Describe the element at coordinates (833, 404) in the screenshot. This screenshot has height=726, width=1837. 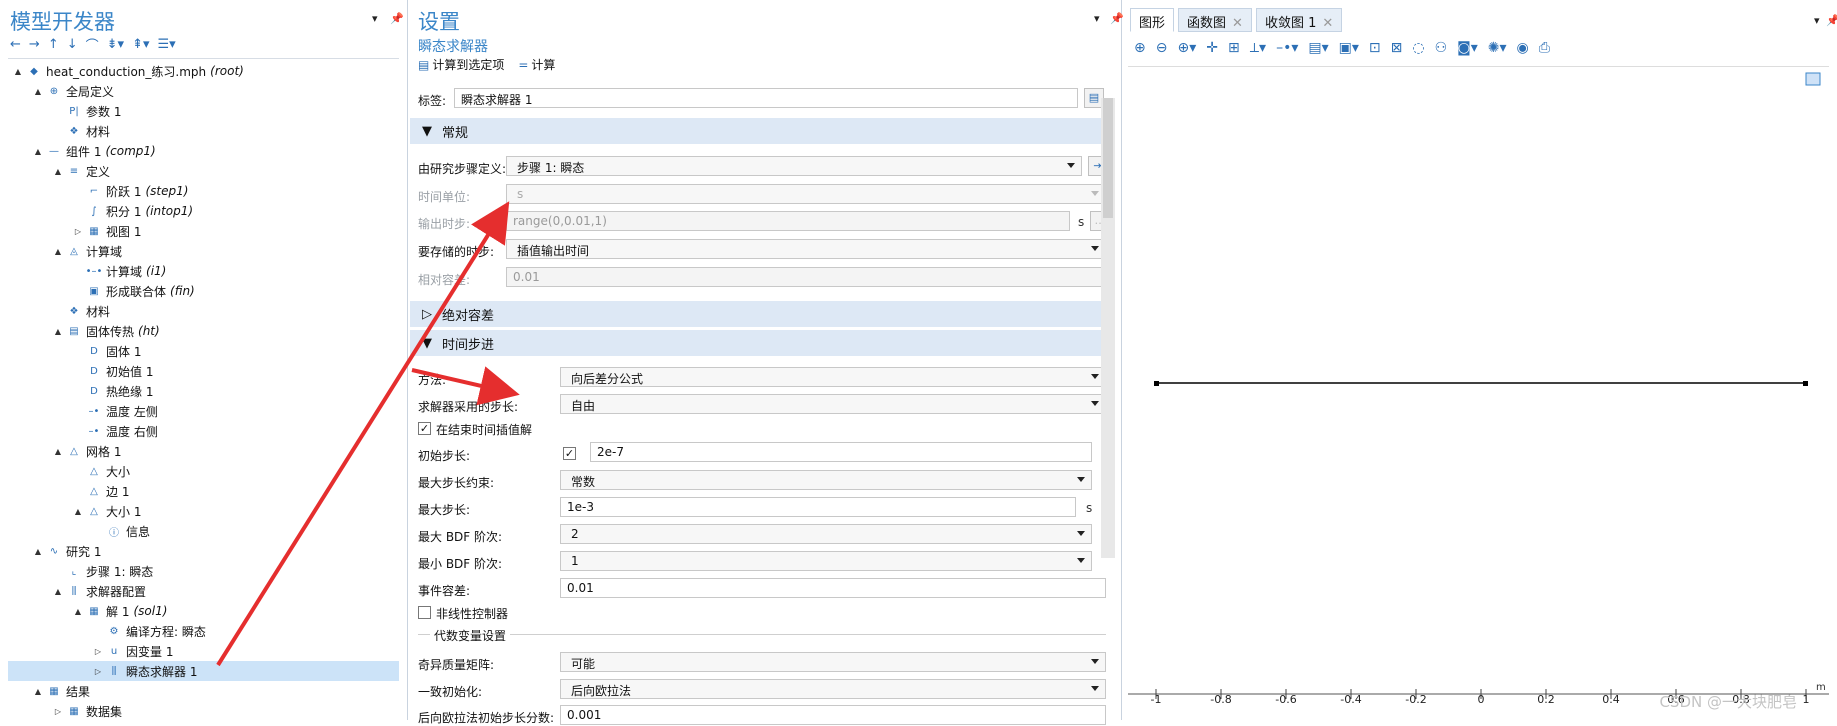
I see `steps-taken-select: 自由` at that location.